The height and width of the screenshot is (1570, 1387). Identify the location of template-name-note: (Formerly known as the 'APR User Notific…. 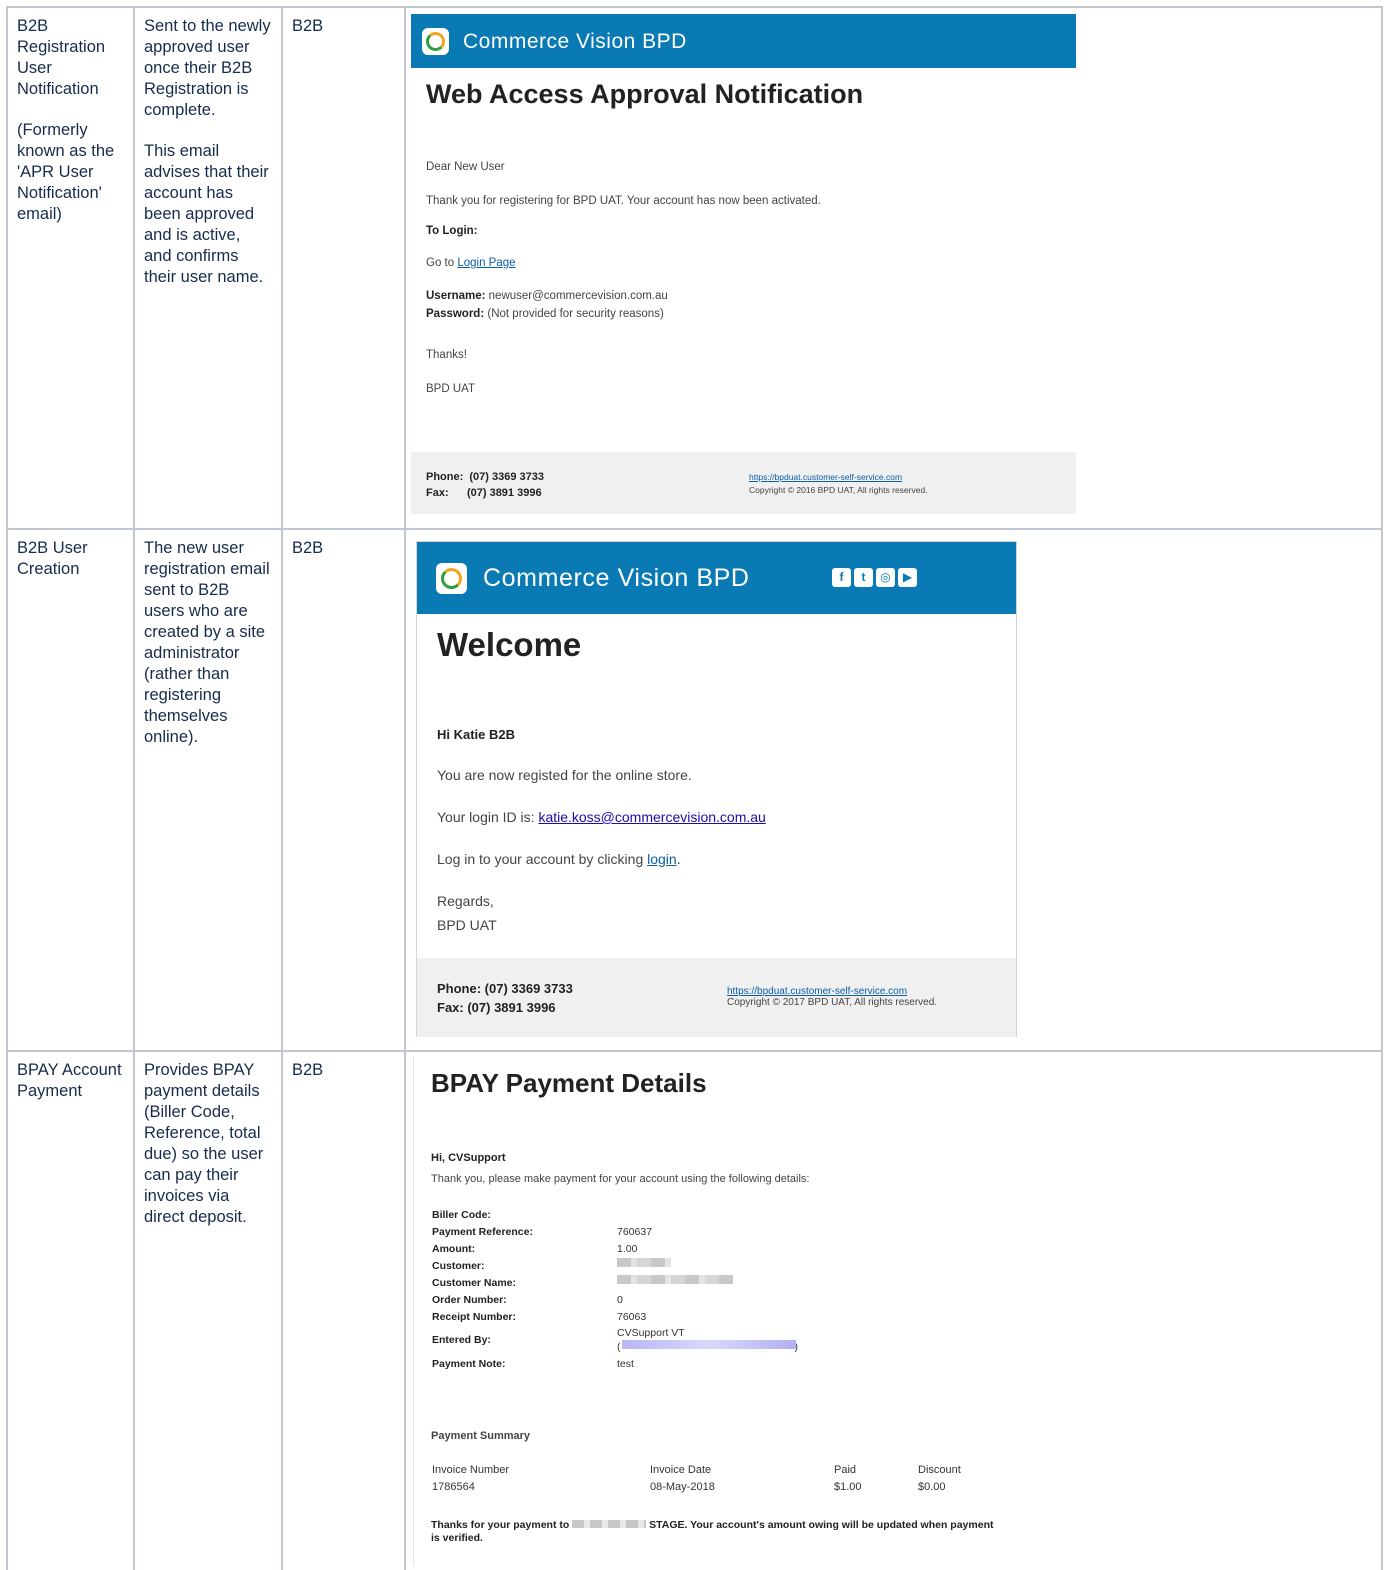
(66, 172).